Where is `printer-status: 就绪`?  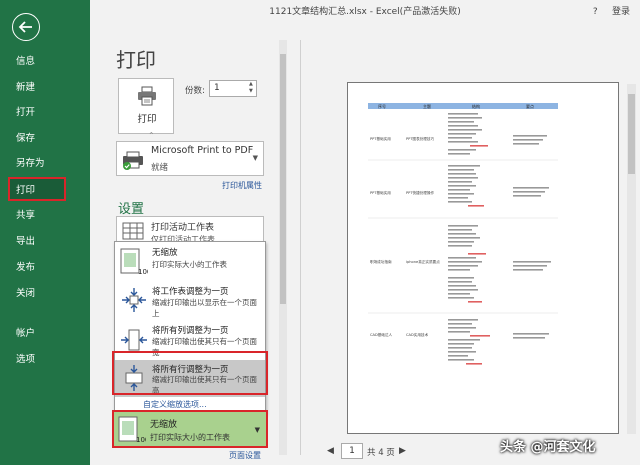 printer-status: 就绪 is located at coordinates (160, 168).